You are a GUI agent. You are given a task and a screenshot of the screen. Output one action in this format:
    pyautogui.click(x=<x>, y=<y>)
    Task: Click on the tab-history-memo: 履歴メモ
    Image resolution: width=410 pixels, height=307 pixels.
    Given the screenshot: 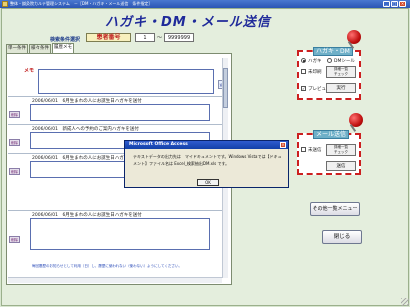 What is the action you would take?
    pyautogui.click(x=63, y=48)
    